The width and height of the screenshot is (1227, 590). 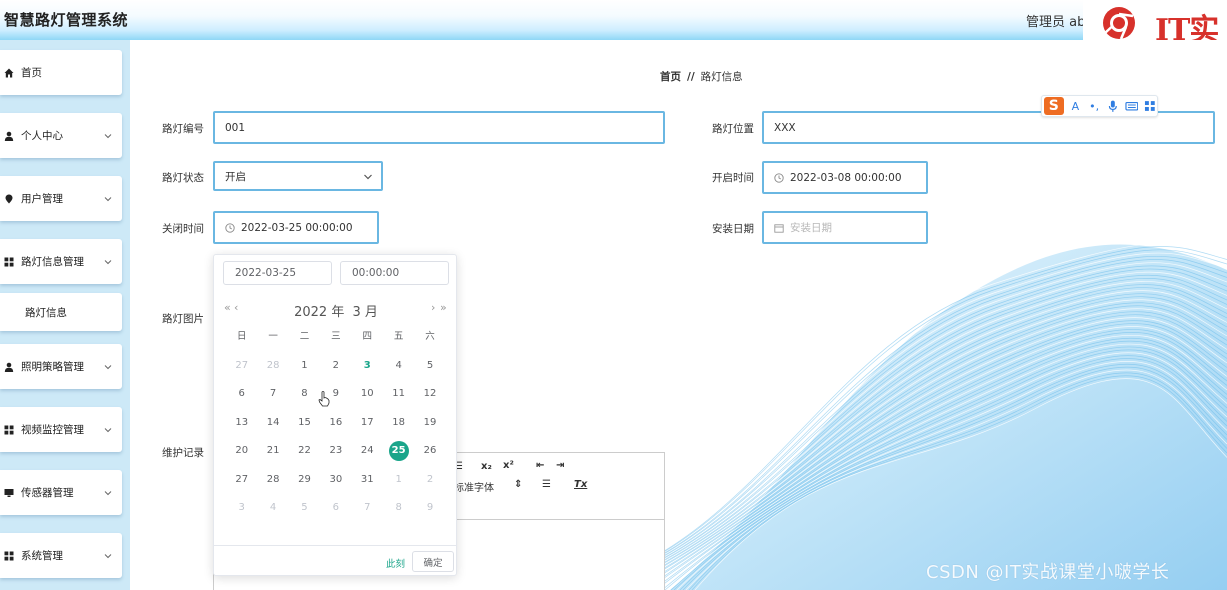 I want to click on calendar-day-number: 21, so click(x=273, y=451).